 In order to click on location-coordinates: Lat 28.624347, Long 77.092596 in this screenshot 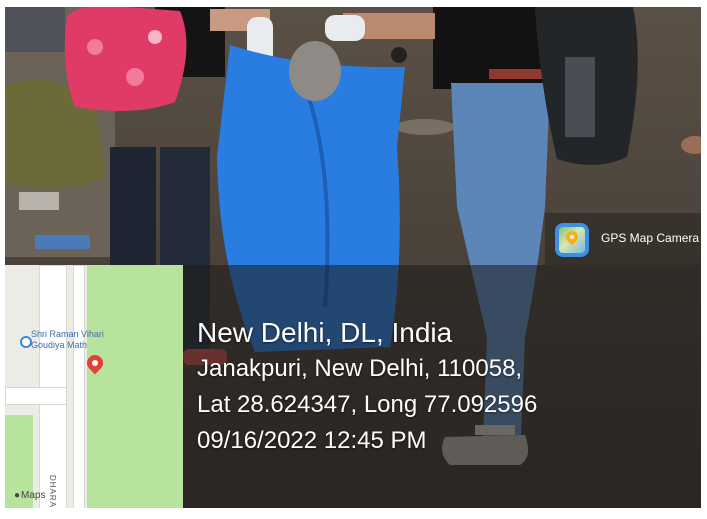, I will do `click(367, 404)`.